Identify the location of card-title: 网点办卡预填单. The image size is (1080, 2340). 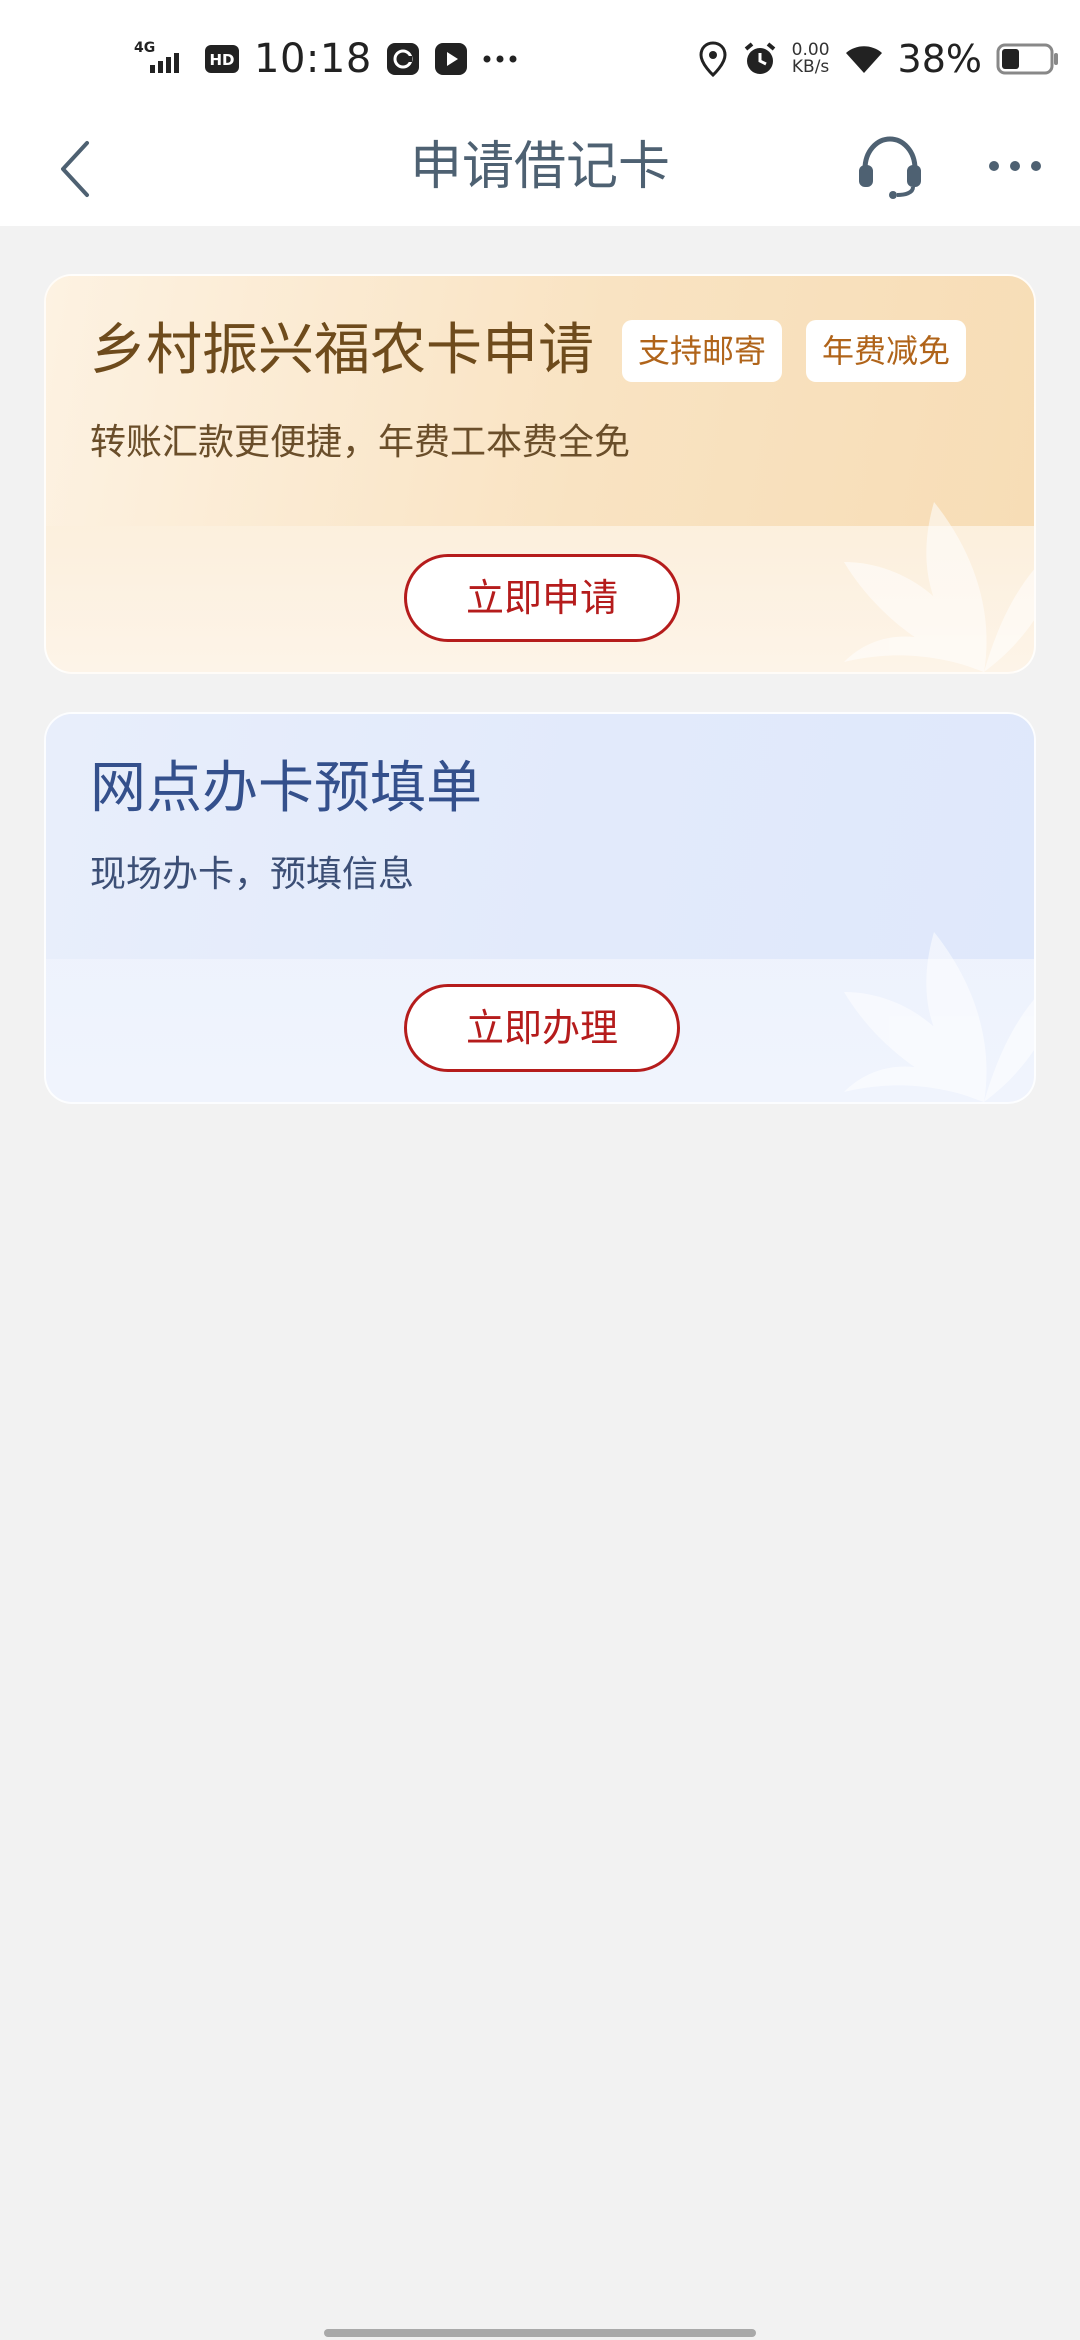
(286, 788).